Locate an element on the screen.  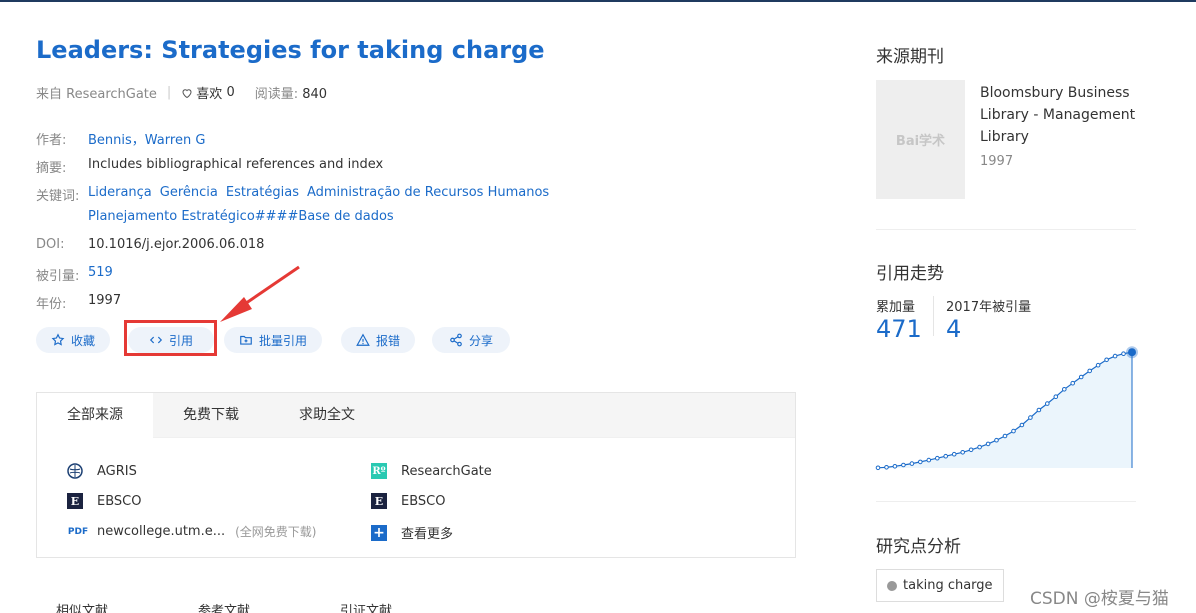
share-button: 分享 is located at coordinates (471, 340).